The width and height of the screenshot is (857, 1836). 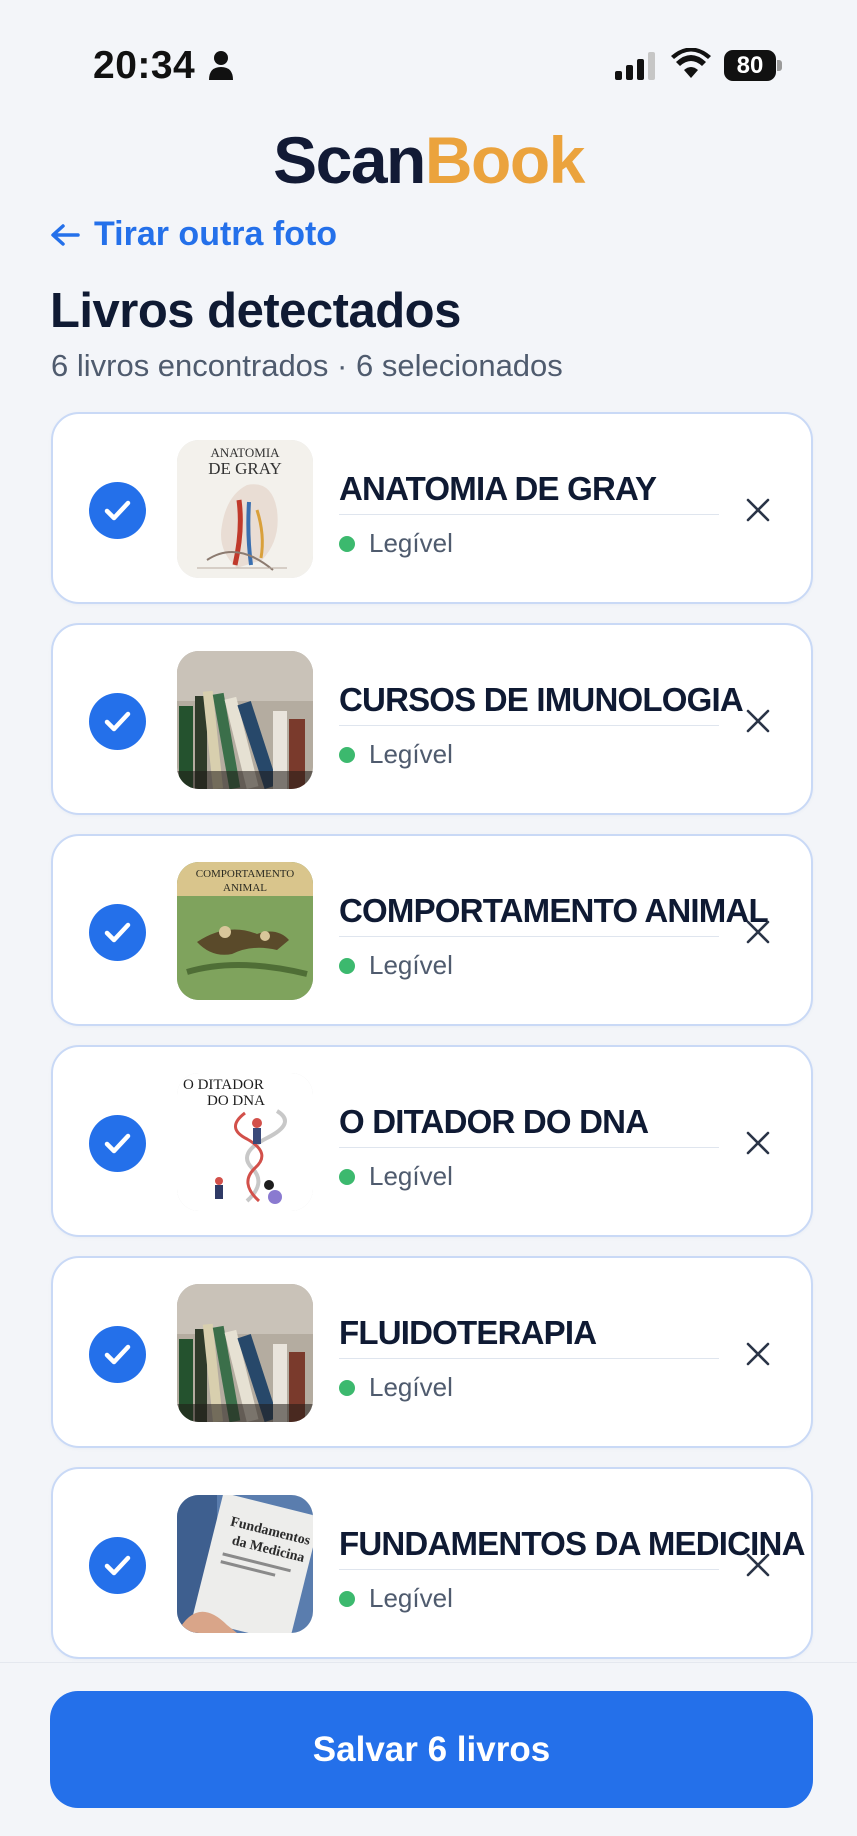 What do you see at coordinates (349, 160) in the screenshot?
I see `logo-scan: Scan` at bounding box center [349, 160].